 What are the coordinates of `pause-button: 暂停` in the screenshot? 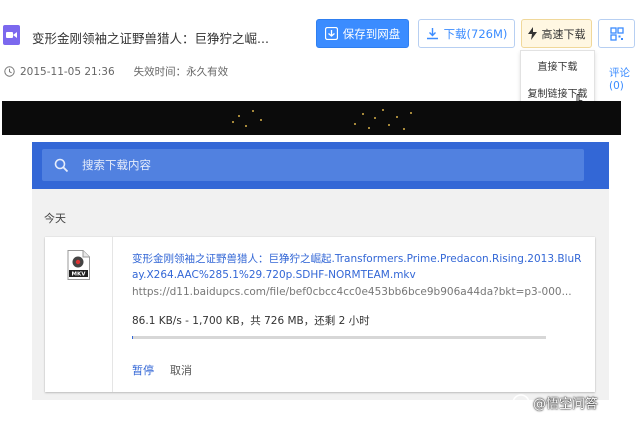 It's located at (143, 370).